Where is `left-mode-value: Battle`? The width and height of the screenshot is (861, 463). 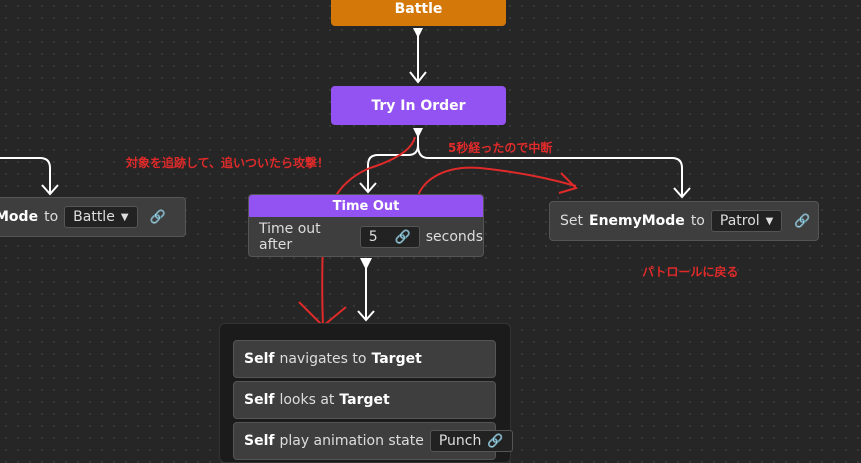
left-mode-value: Battle is located at coordinates (94, 217).